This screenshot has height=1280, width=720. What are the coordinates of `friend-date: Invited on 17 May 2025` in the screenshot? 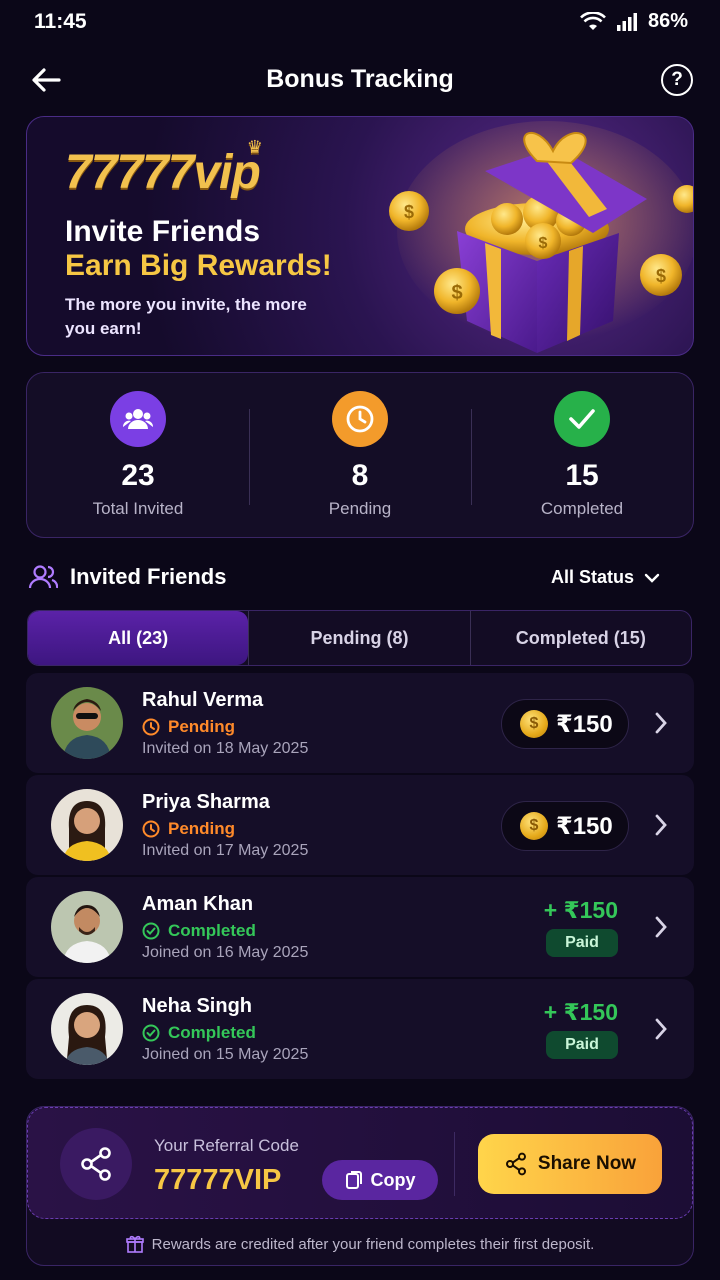 It's located at (225, 850).